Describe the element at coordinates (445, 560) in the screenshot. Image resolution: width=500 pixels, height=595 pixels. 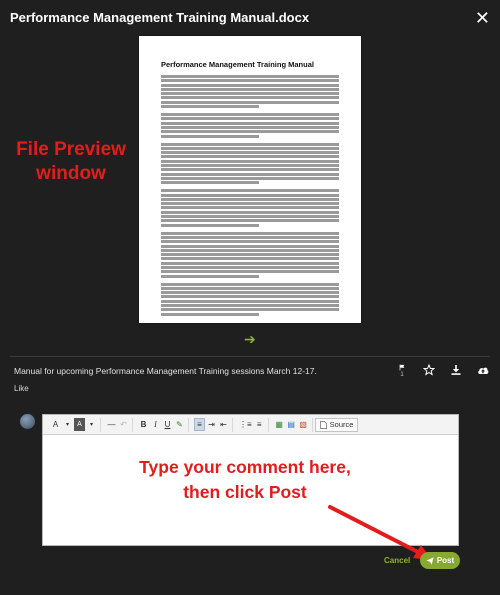
I see `post-label: Post` at that location.